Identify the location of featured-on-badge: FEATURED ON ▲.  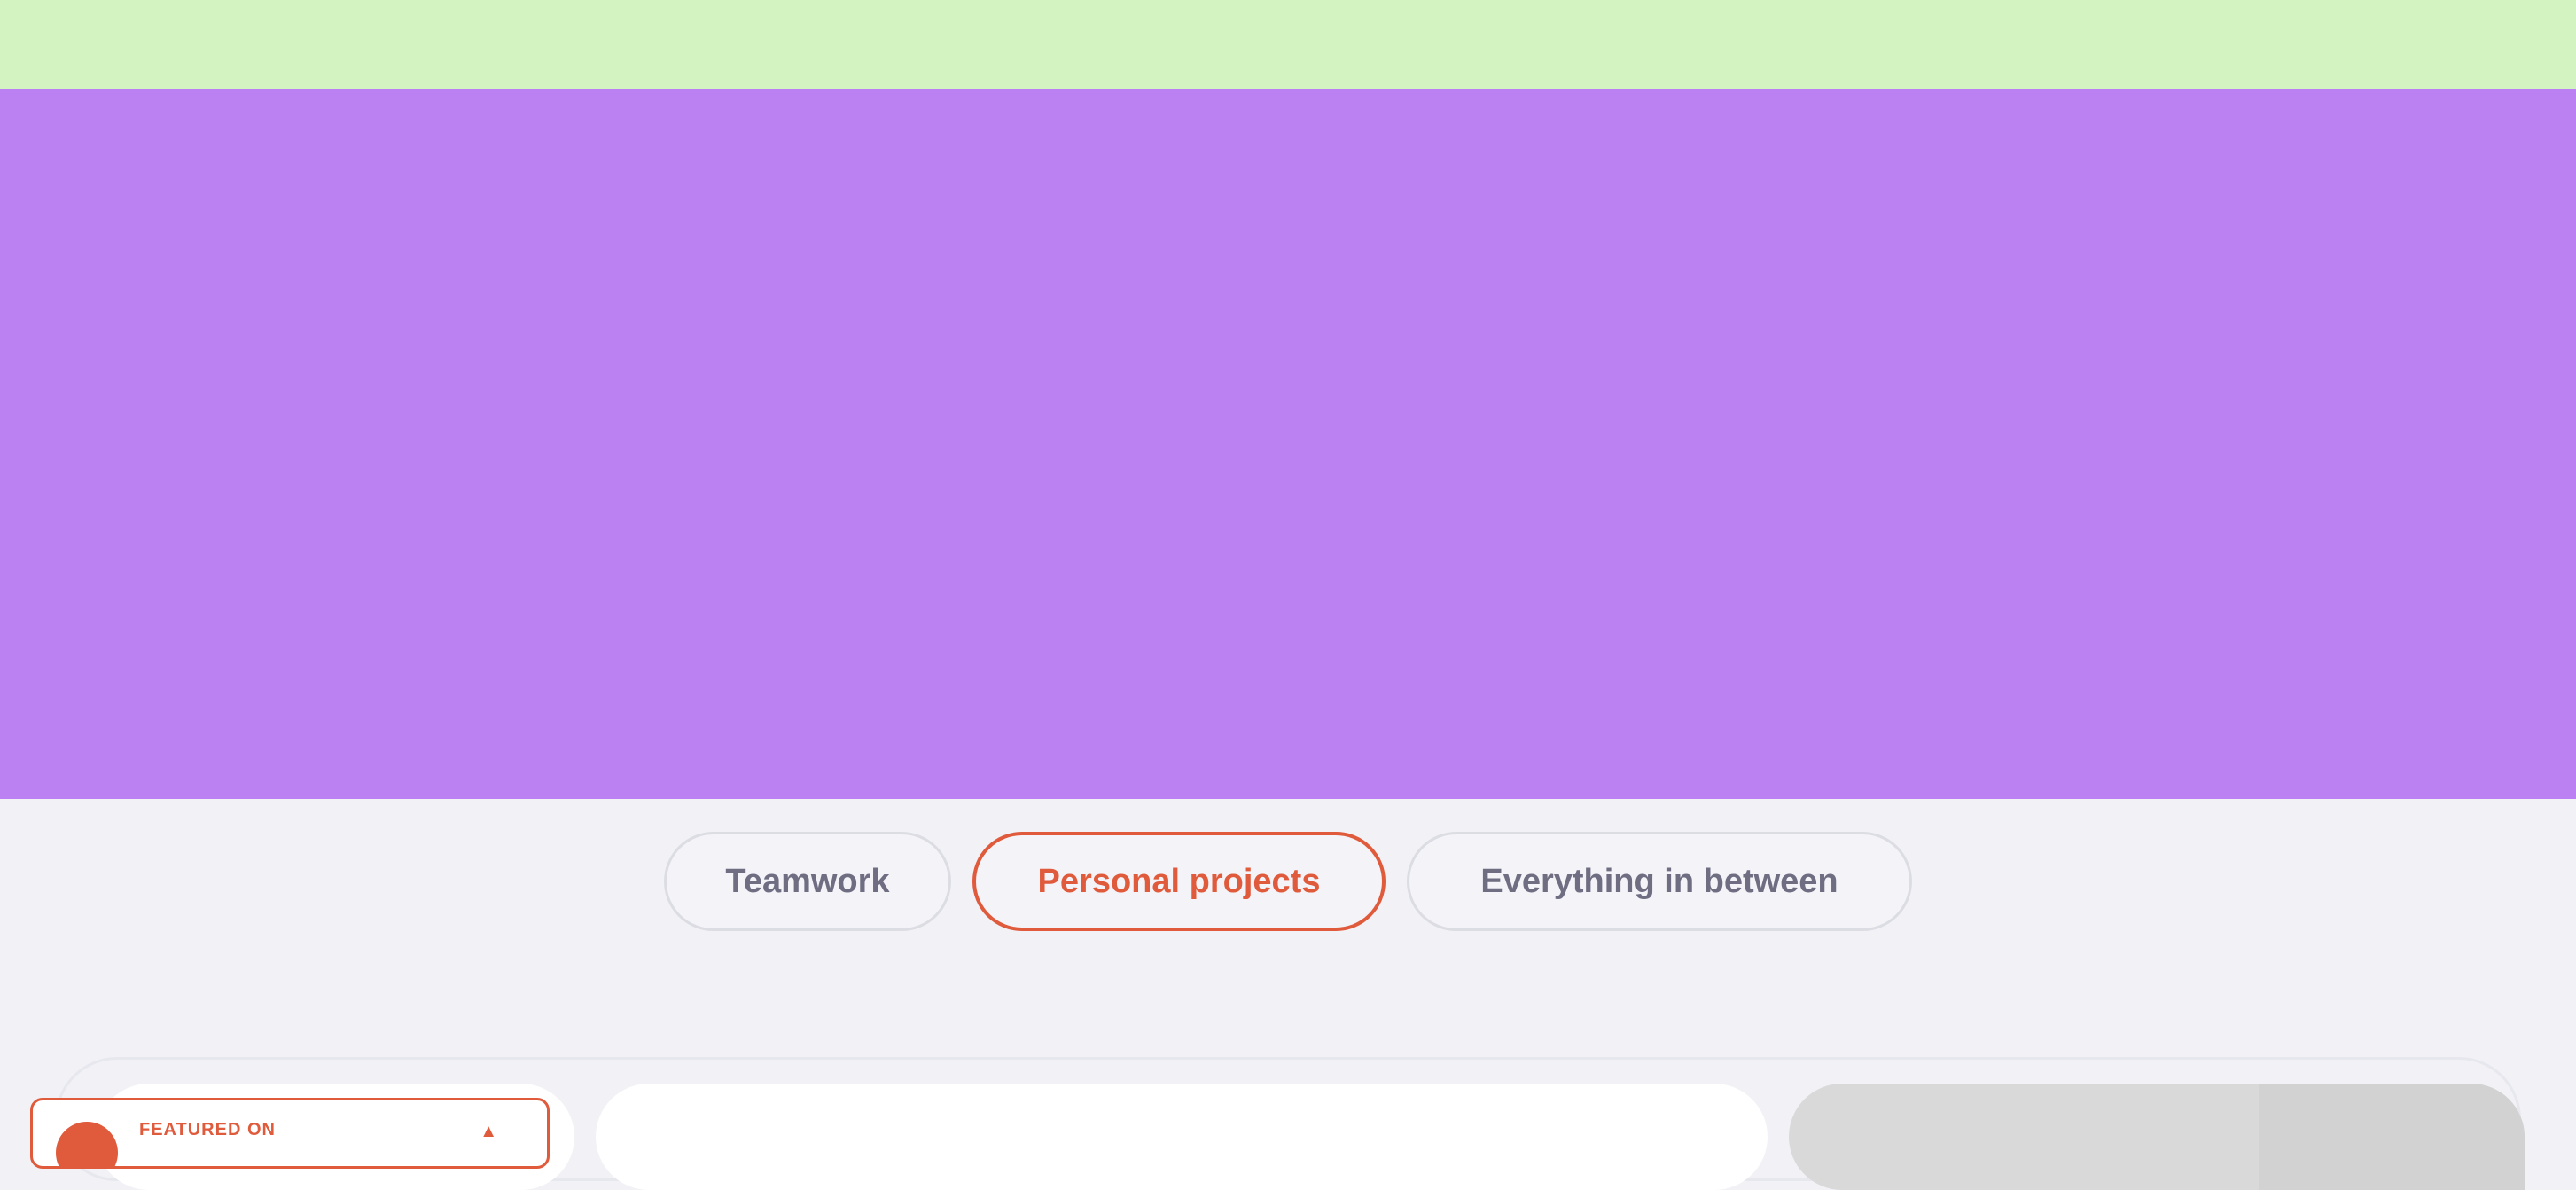
(290, 1133).